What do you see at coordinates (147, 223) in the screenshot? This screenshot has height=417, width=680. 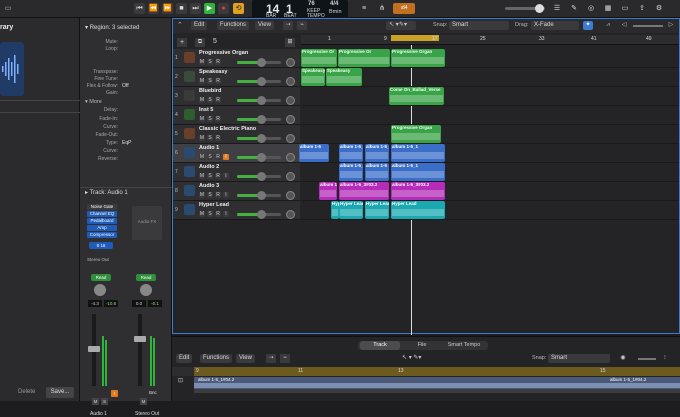 I see `audio-fx-slot: Audio FX` at bounding box center [147, 223].